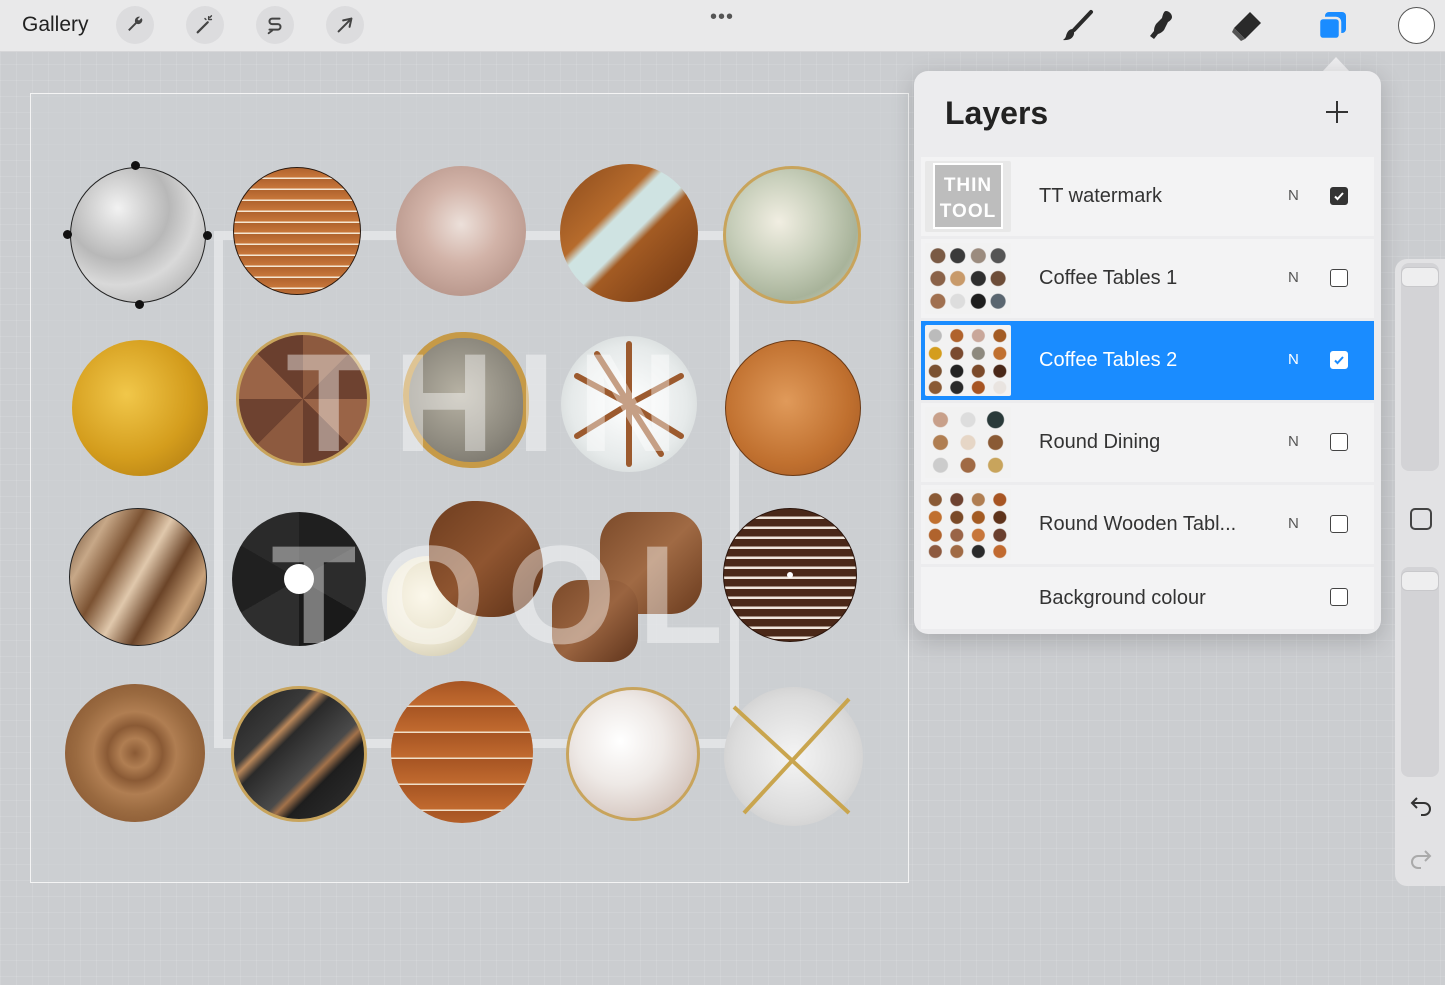 The image size is (1445, 985). Describe the element at coordinates (1100, 196) in the screenshot. I see `layer-name: TT watermark` at that location.